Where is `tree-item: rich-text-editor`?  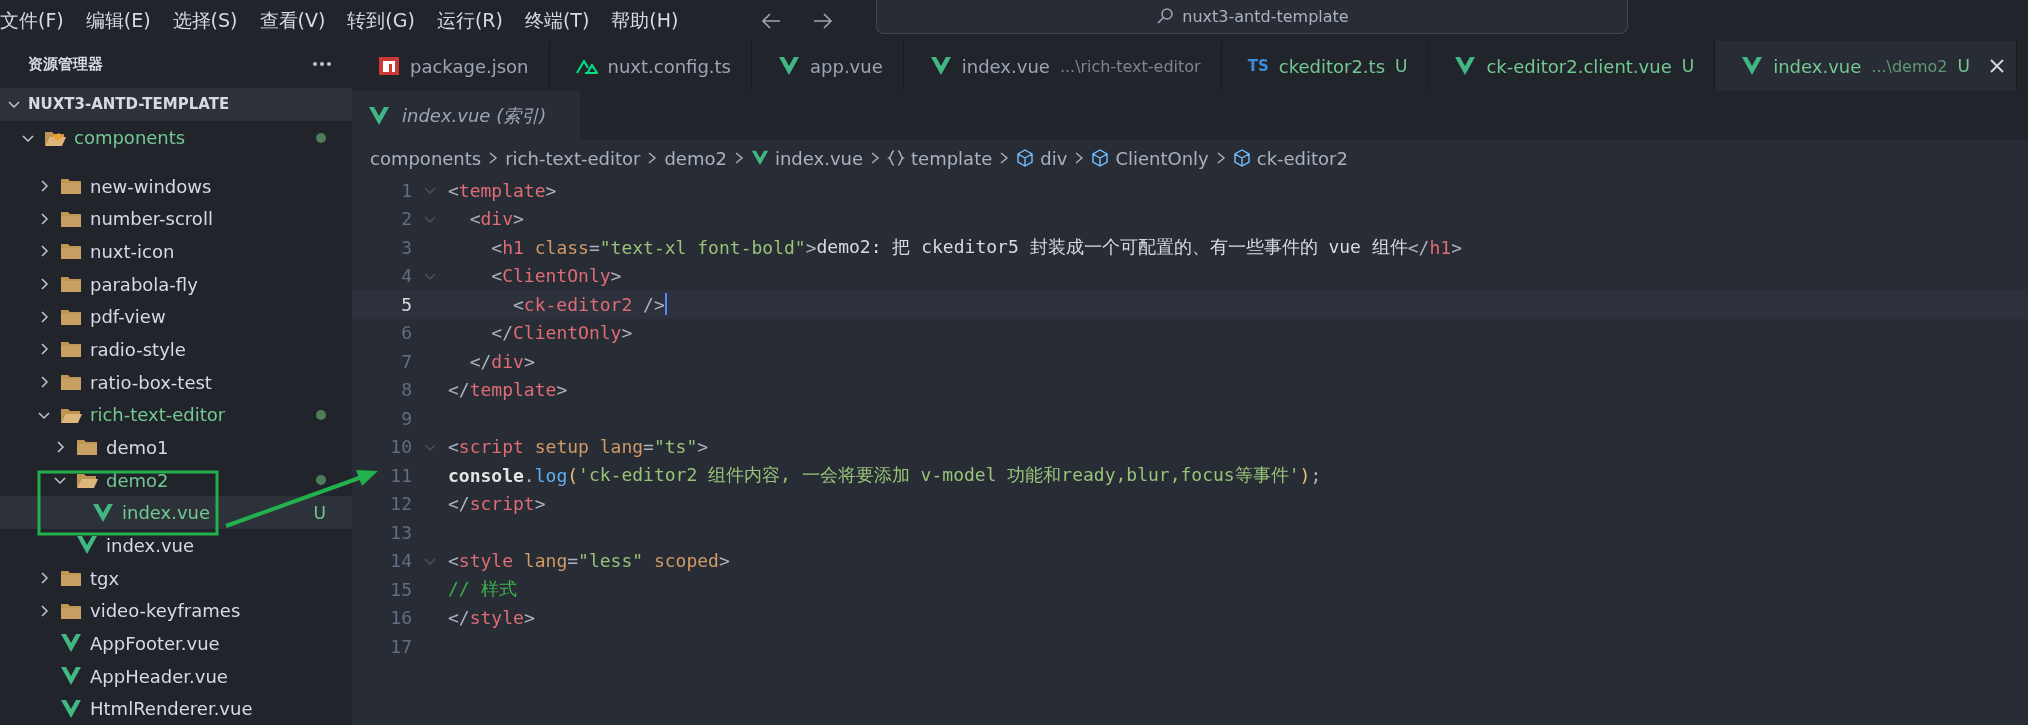 tree-item: rich-text-editor is located at coordinates (176, 415).